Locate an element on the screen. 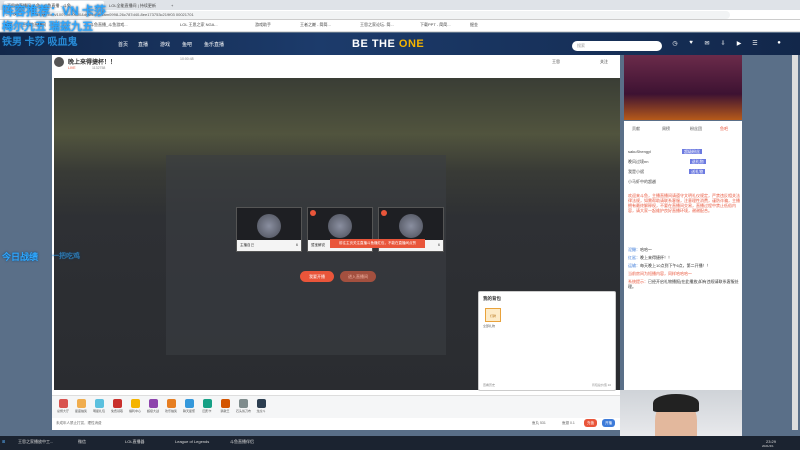 The width and height of the screenshot is (800, 450). room-time: 10:00:48 is located at coordinates (187, 59).